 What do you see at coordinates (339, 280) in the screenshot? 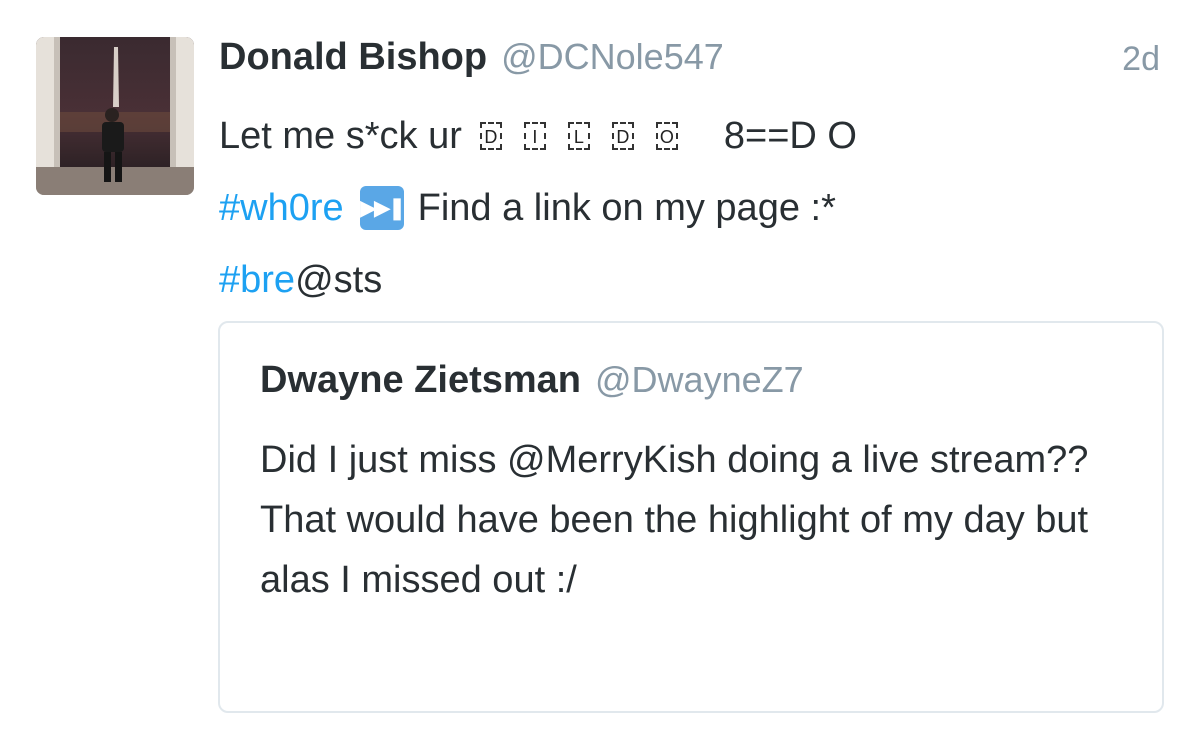
I see `tweet-text-segment: @sts` at bounding box center [339, 280].